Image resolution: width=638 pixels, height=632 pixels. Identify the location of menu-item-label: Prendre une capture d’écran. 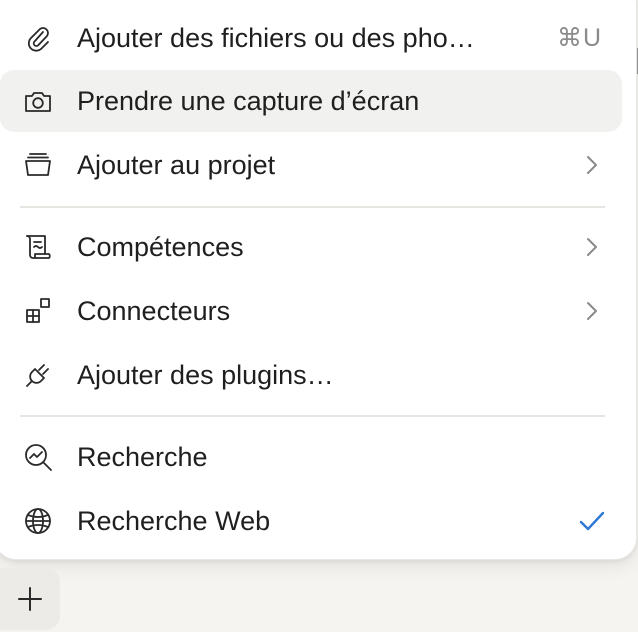
(248, 101).